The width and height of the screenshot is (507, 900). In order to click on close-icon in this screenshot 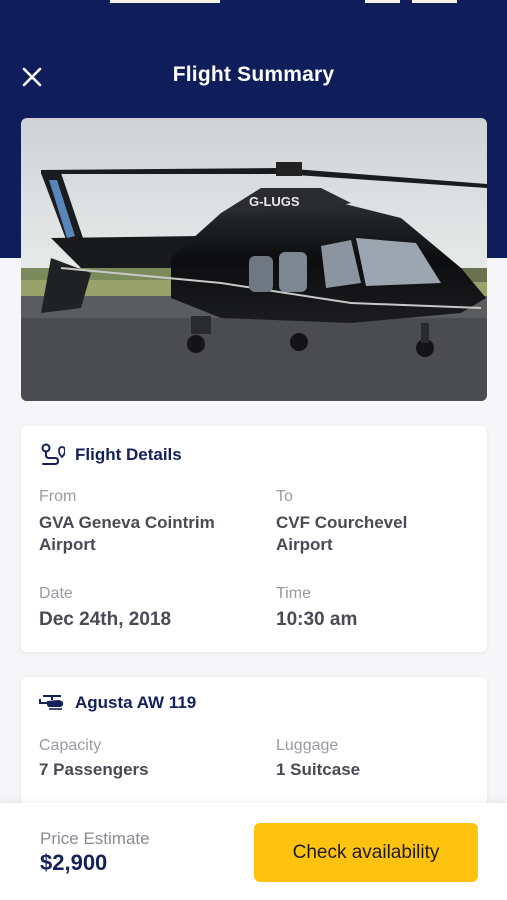, I will do `click(32, 77)`.